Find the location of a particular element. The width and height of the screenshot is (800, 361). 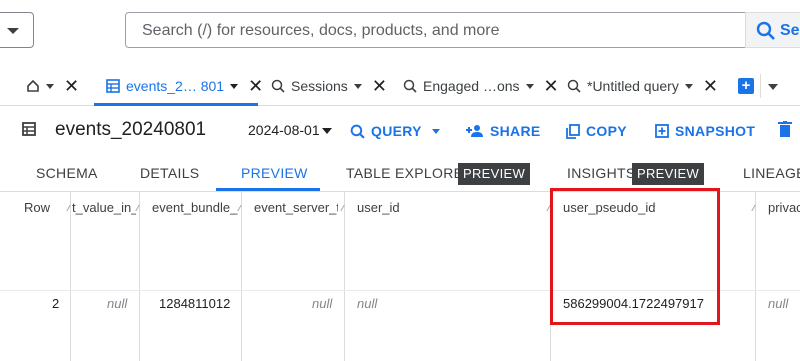

row-number: 2 is located at coordinates (56, 303).